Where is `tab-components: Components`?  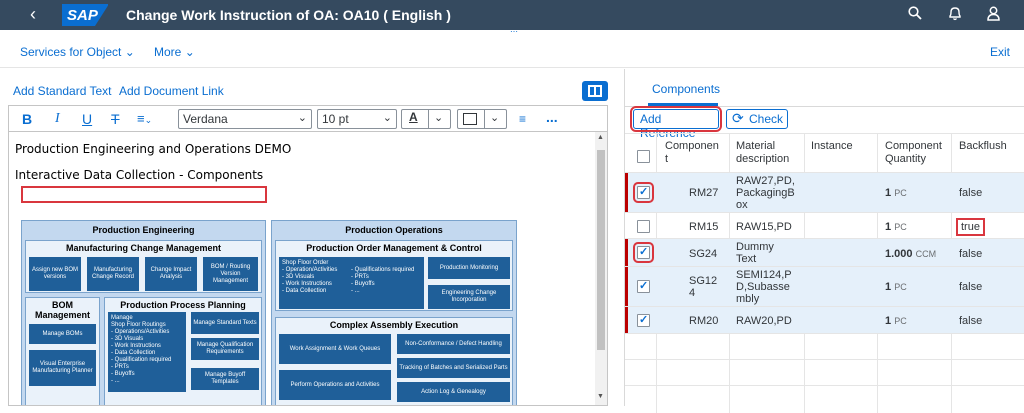 tab-components: Components is located at coordinates (686, 89).